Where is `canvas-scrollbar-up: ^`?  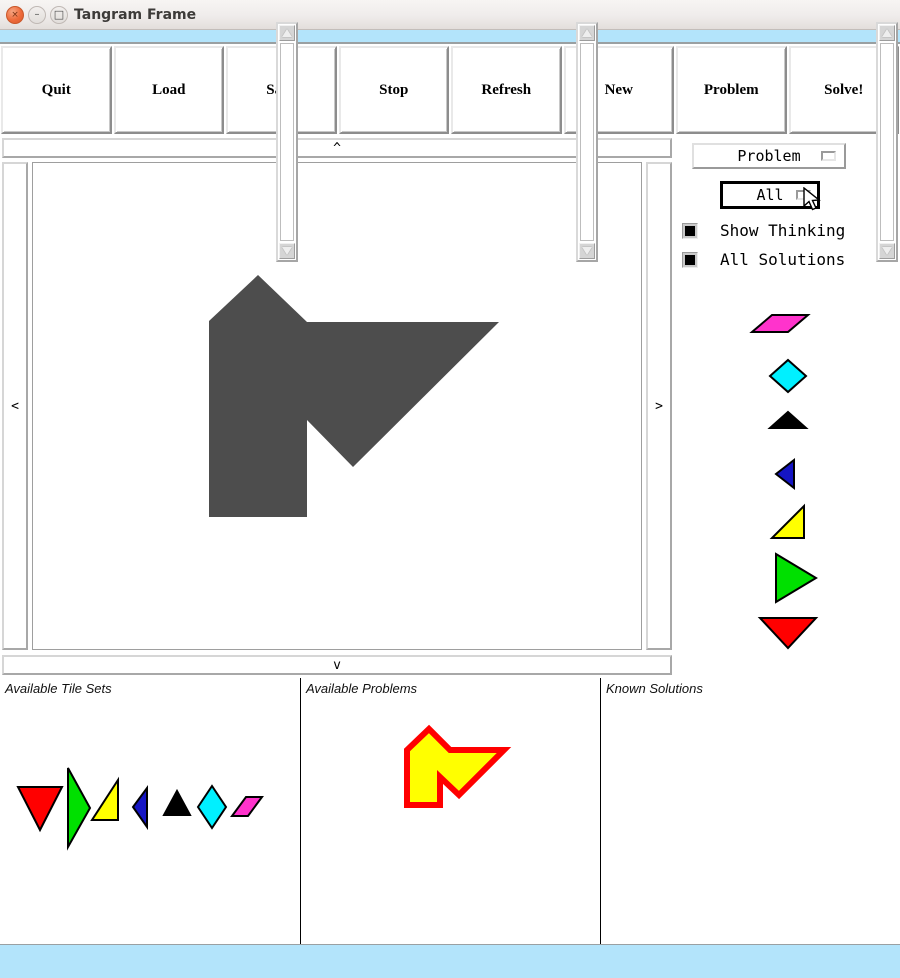
canvas-scrollbar-up: ^ is located at coordinates (337, 148).